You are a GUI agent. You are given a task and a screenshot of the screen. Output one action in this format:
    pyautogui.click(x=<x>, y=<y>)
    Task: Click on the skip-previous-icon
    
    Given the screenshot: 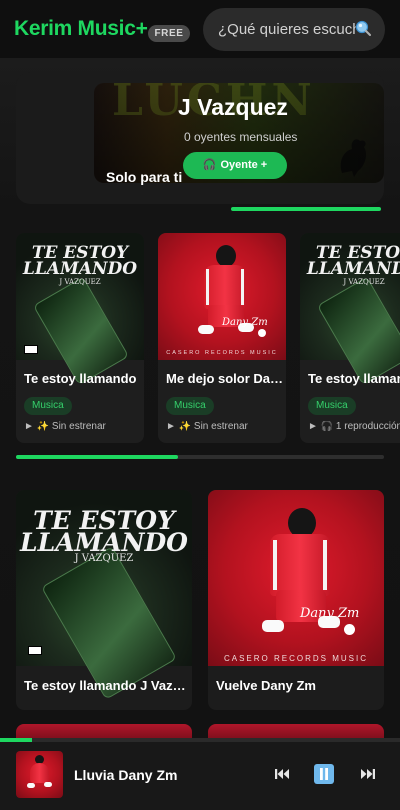 What is the action you would take?
    pyautogui.click(x=282, y=774)
    